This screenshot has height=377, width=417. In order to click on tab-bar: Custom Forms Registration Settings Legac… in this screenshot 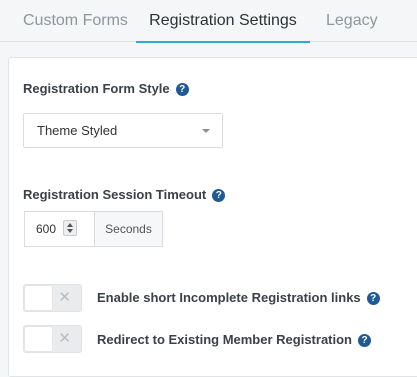, I will do `click(208, 21)`.